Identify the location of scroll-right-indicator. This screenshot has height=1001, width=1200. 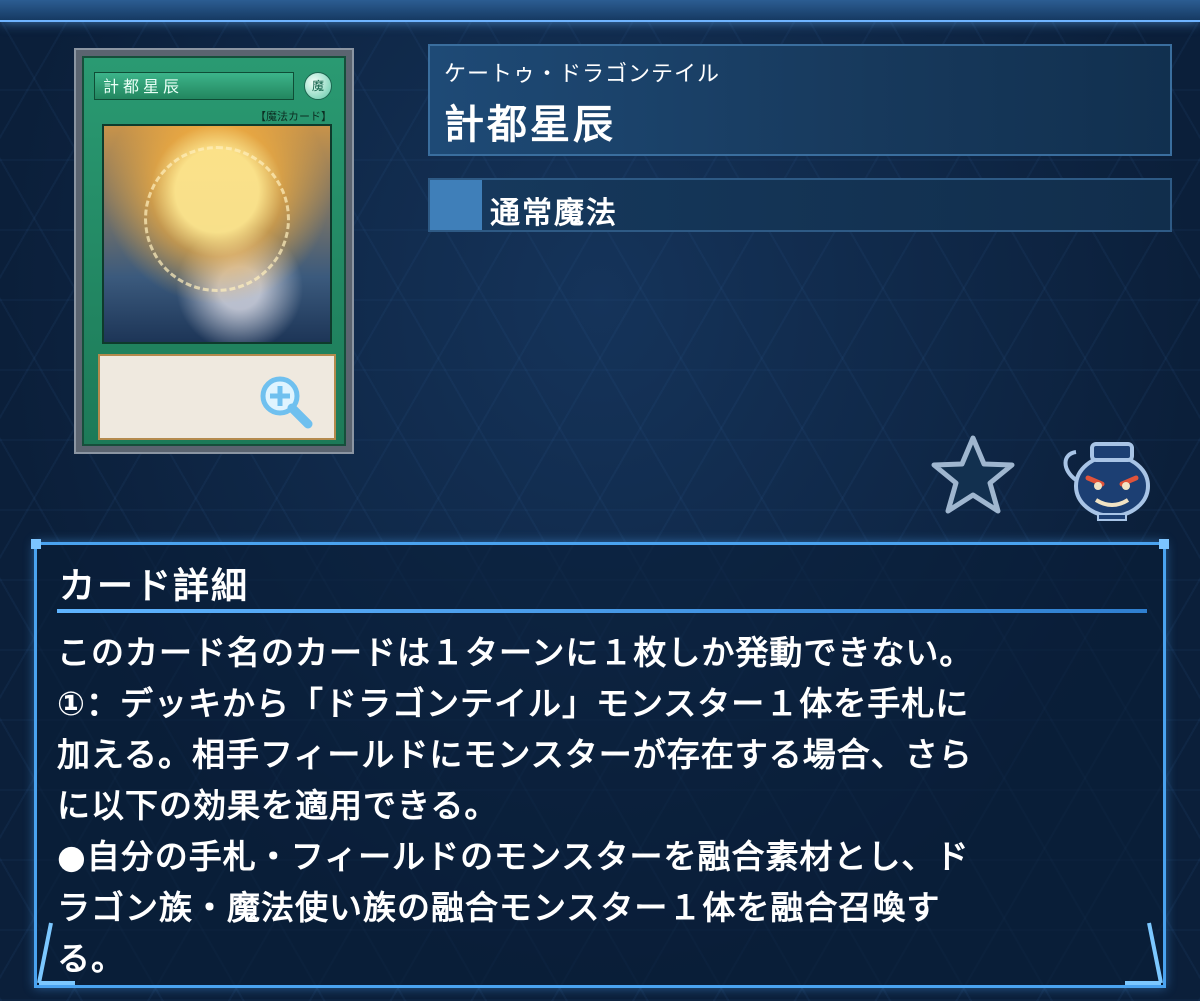
(1144, 953).